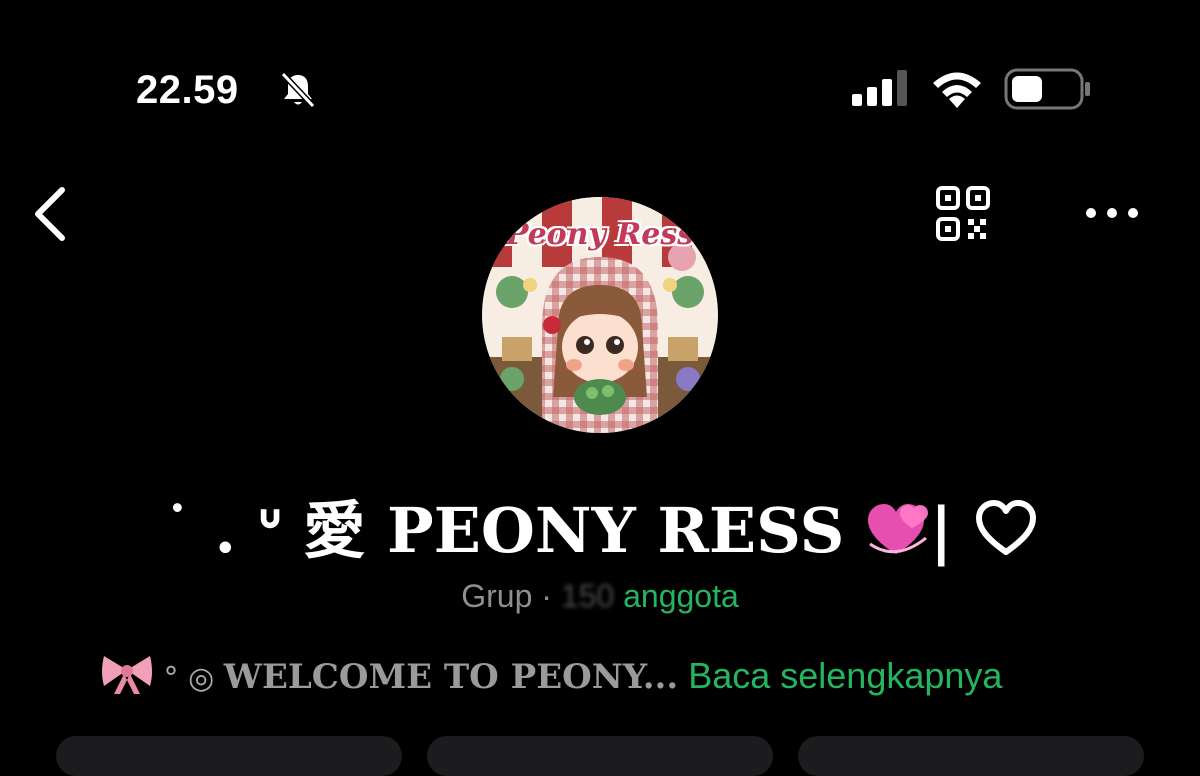  I want to click on qr-code-icon, so click(963, 214).